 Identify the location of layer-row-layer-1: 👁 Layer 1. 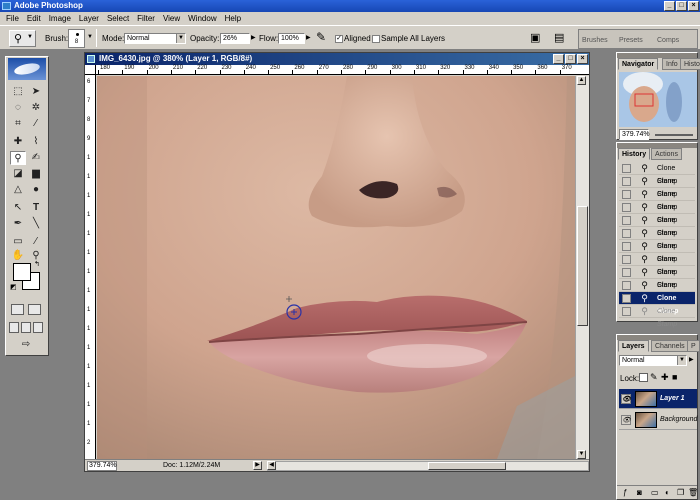
(658, 399).